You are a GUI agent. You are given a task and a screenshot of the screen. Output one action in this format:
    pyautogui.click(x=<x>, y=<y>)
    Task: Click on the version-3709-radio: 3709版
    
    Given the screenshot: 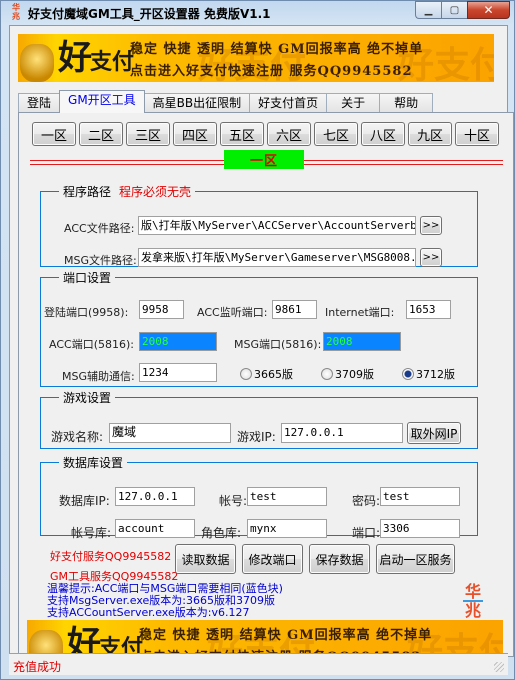 What is the action you would take?
    pyautogui.click(x=347, y=374)
    